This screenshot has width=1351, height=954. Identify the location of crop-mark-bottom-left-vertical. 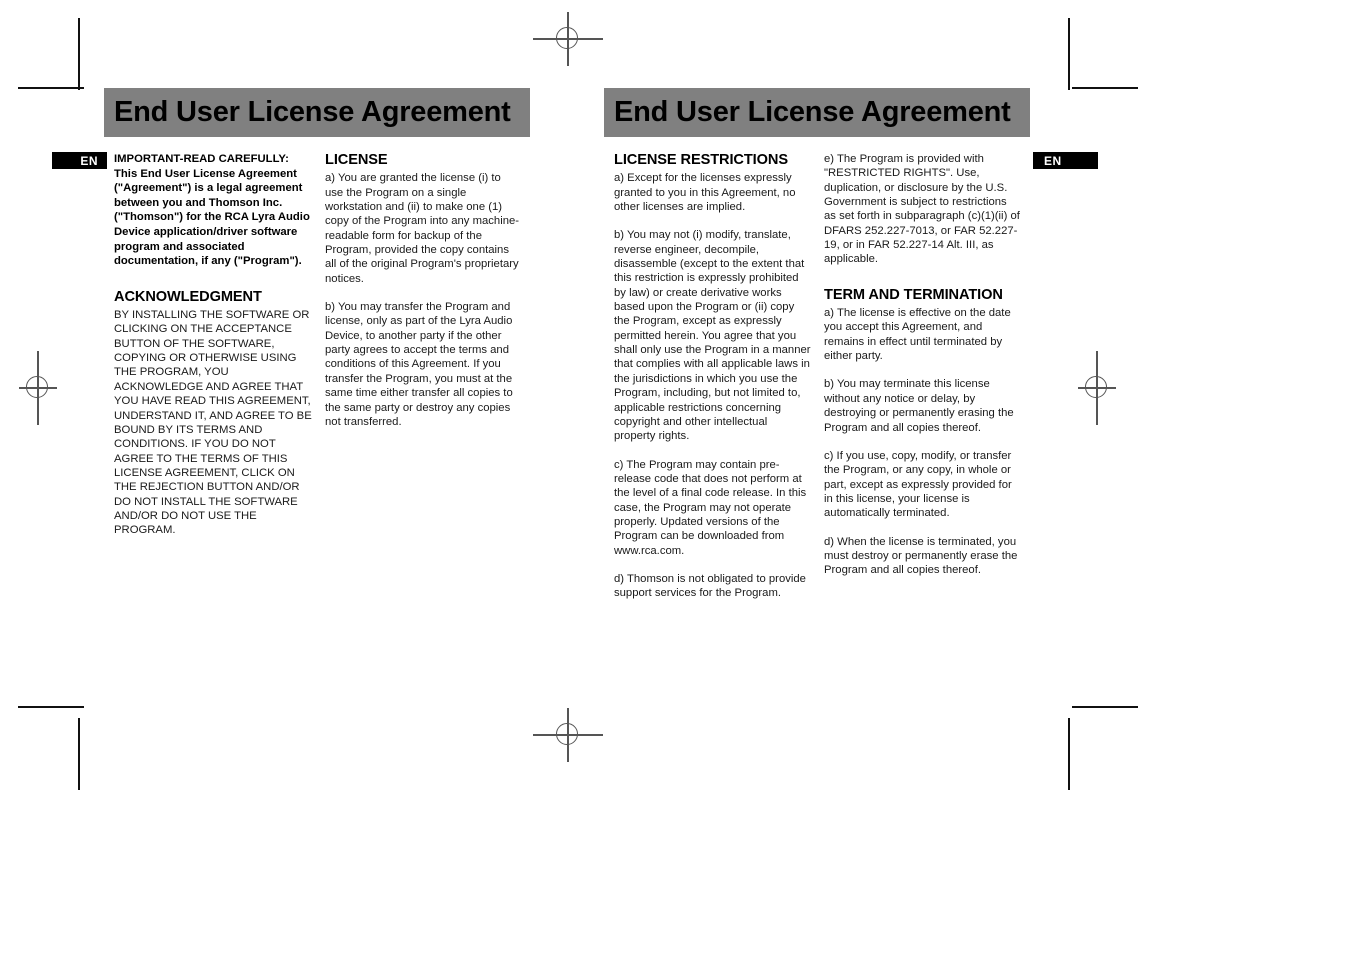
(79, 754).